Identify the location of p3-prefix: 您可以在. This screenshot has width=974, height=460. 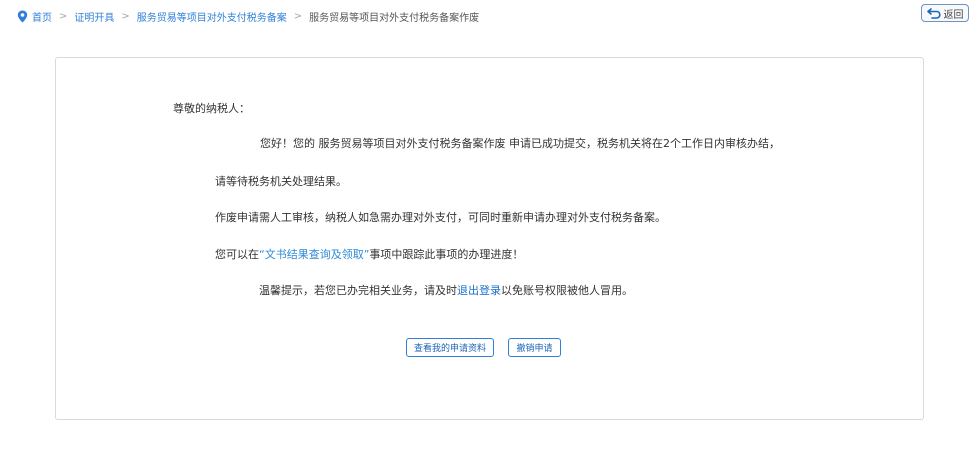
(237, 254).